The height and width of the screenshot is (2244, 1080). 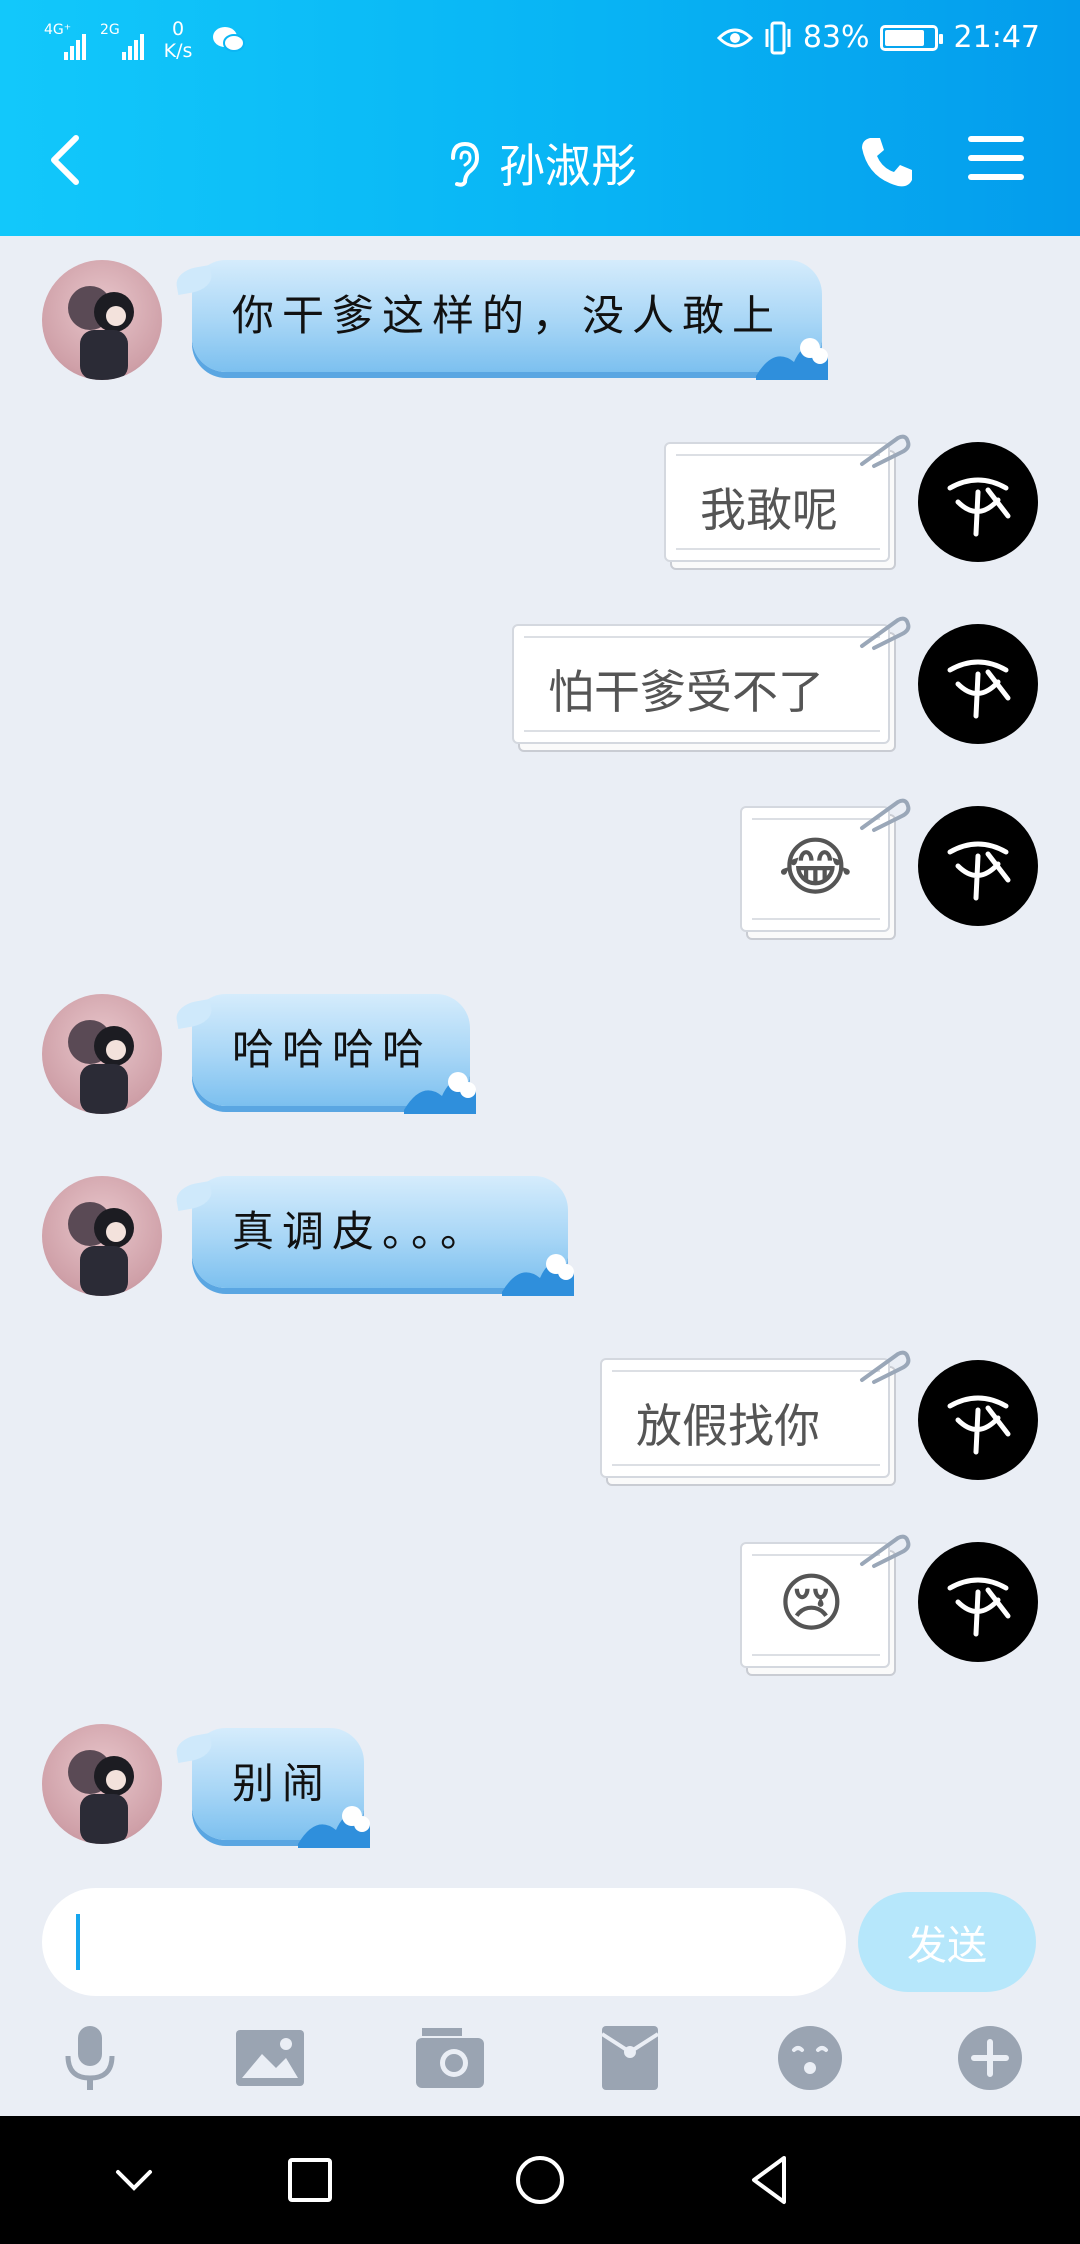 I want to click on system-navigation-bar, so click(x=540, y=2180).